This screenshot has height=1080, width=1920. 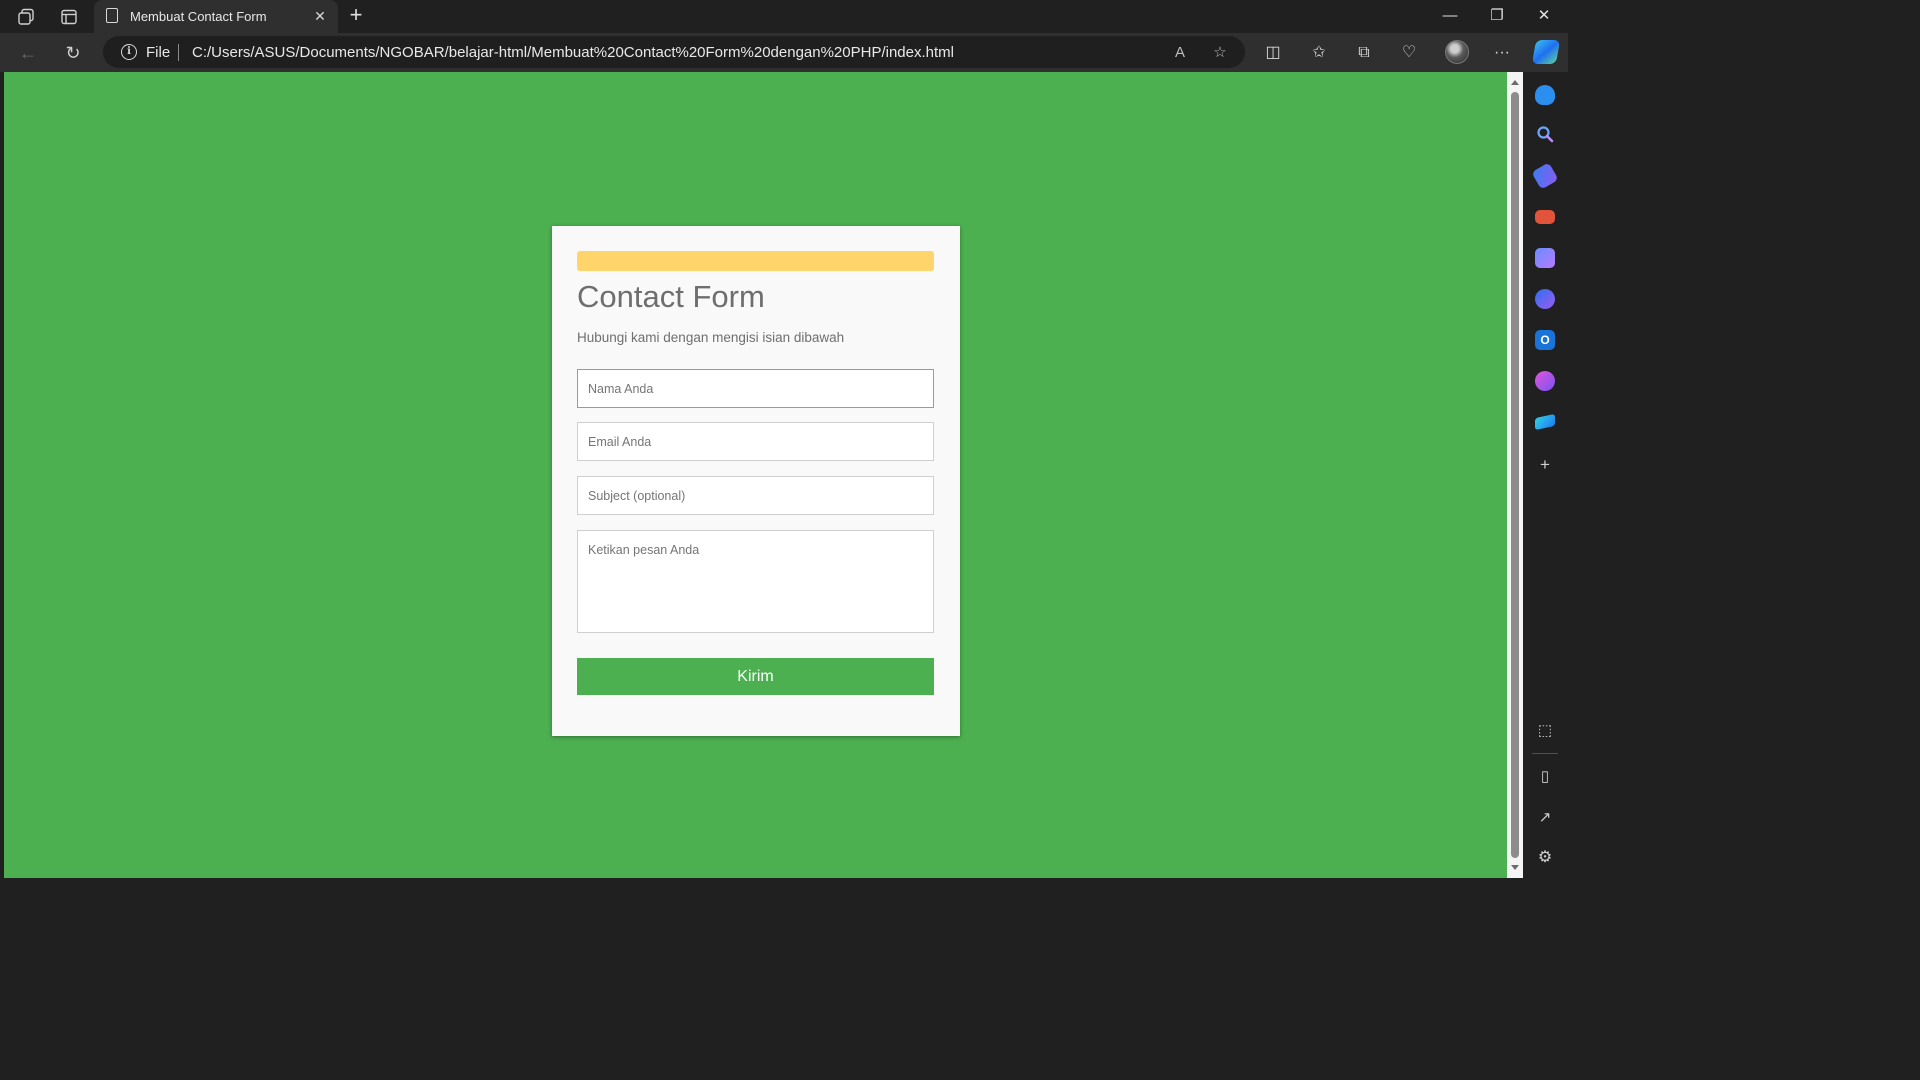 I want to click on back-button: ←, so click(x=28, y=53).